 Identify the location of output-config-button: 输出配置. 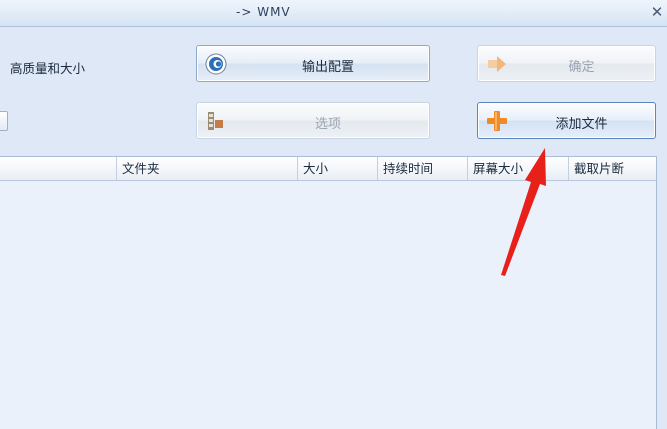
(313, 63).